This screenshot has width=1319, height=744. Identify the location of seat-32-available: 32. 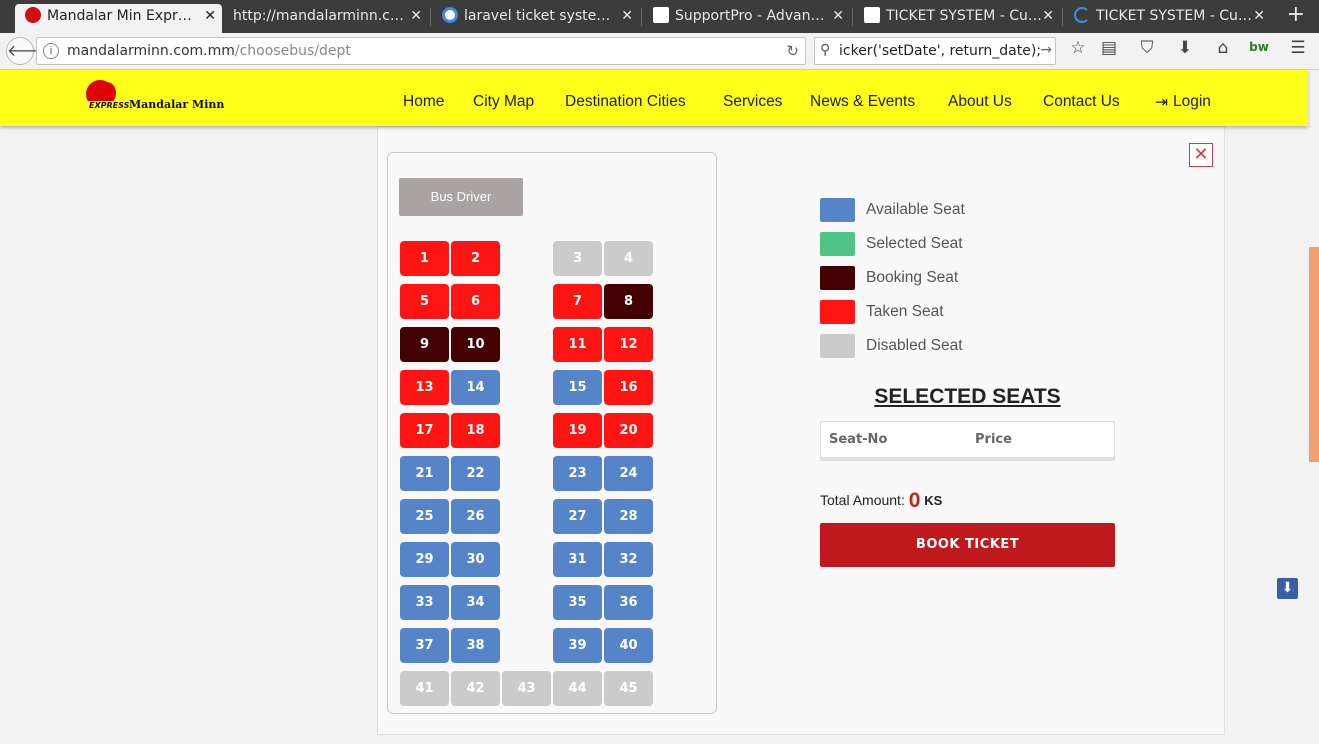
(628, 559).